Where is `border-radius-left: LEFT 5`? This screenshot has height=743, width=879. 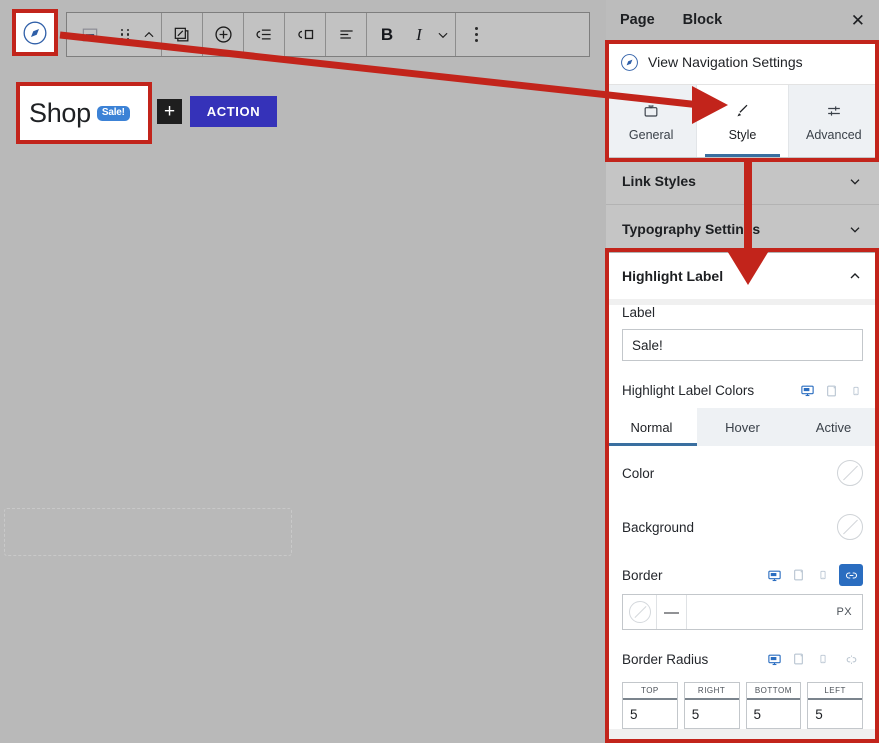
border-radius-left: LEFT 5 is located at coordinates (835, 705).